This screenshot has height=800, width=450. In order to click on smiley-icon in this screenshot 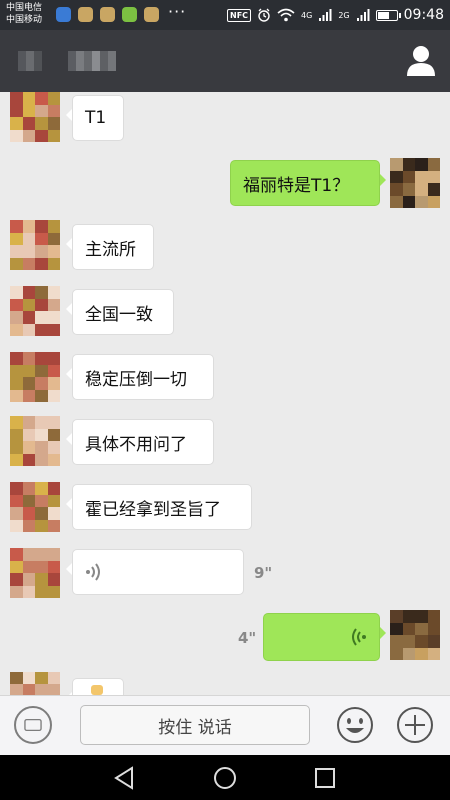, I will do `click(355, 725)`.